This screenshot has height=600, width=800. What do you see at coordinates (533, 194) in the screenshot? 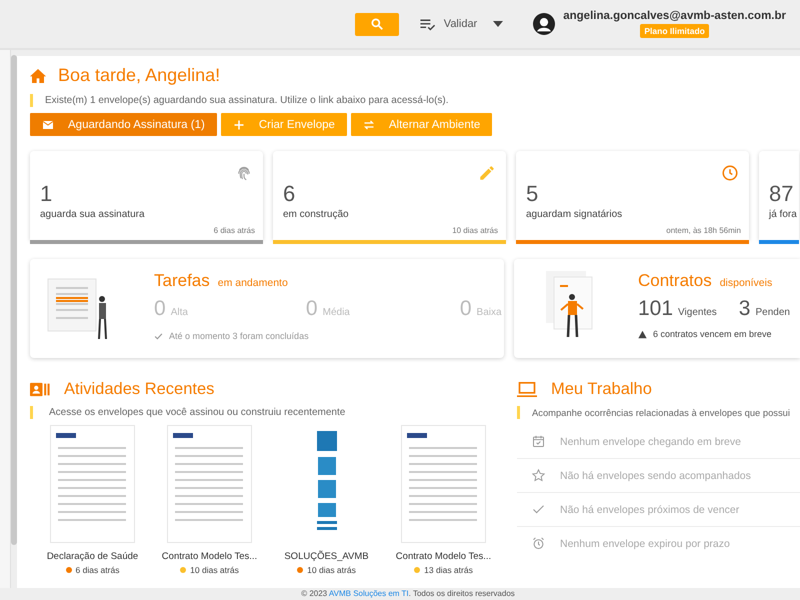
I see `stat-value: 5` at bounding box center [533, 194].